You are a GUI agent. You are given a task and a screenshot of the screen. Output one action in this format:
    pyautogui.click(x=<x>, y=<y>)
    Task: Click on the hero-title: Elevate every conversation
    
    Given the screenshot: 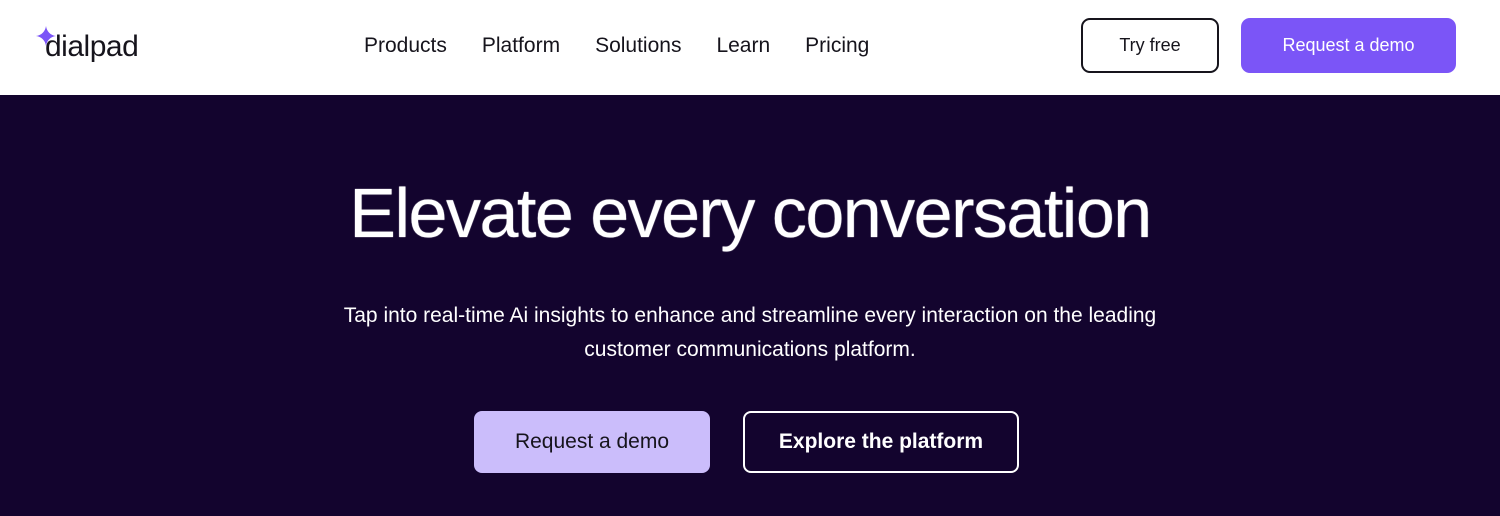 What is the action you would take?
    pyautogui.click(x=750, y=213)
    